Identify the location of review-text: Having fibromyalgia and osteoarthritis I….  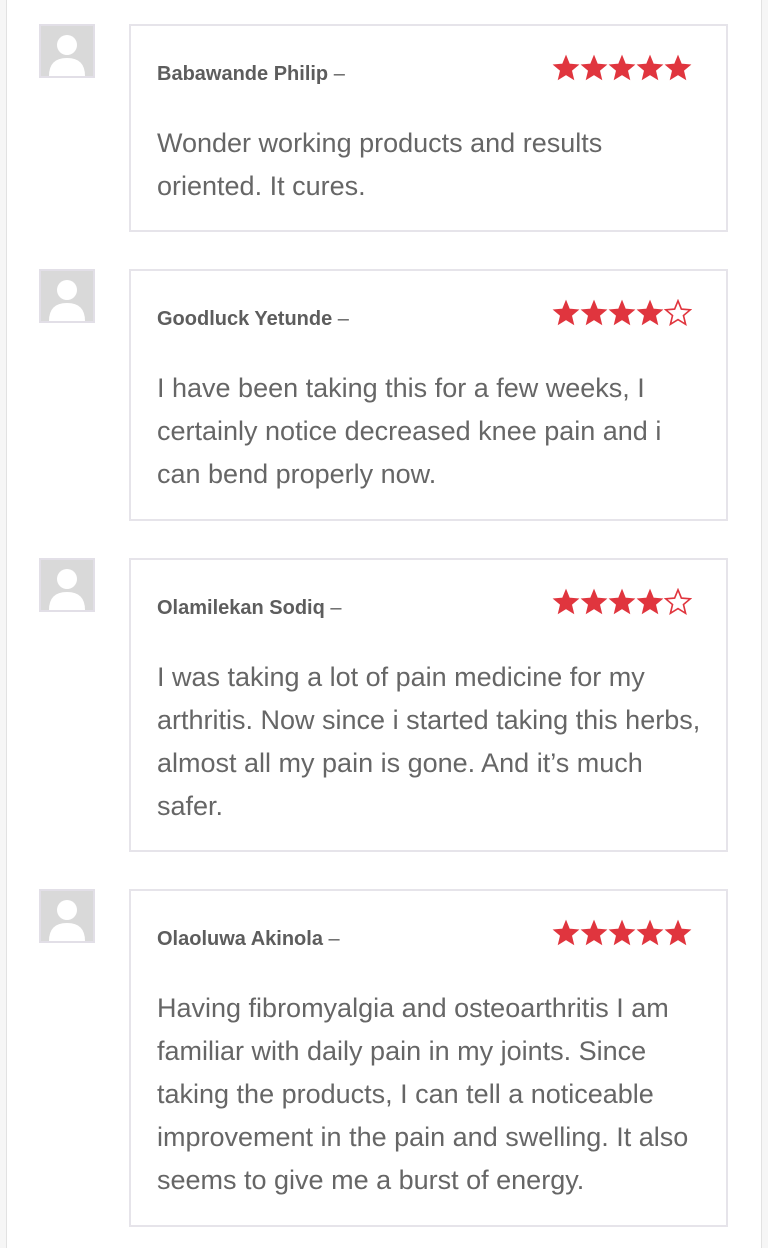
(423, 1094).